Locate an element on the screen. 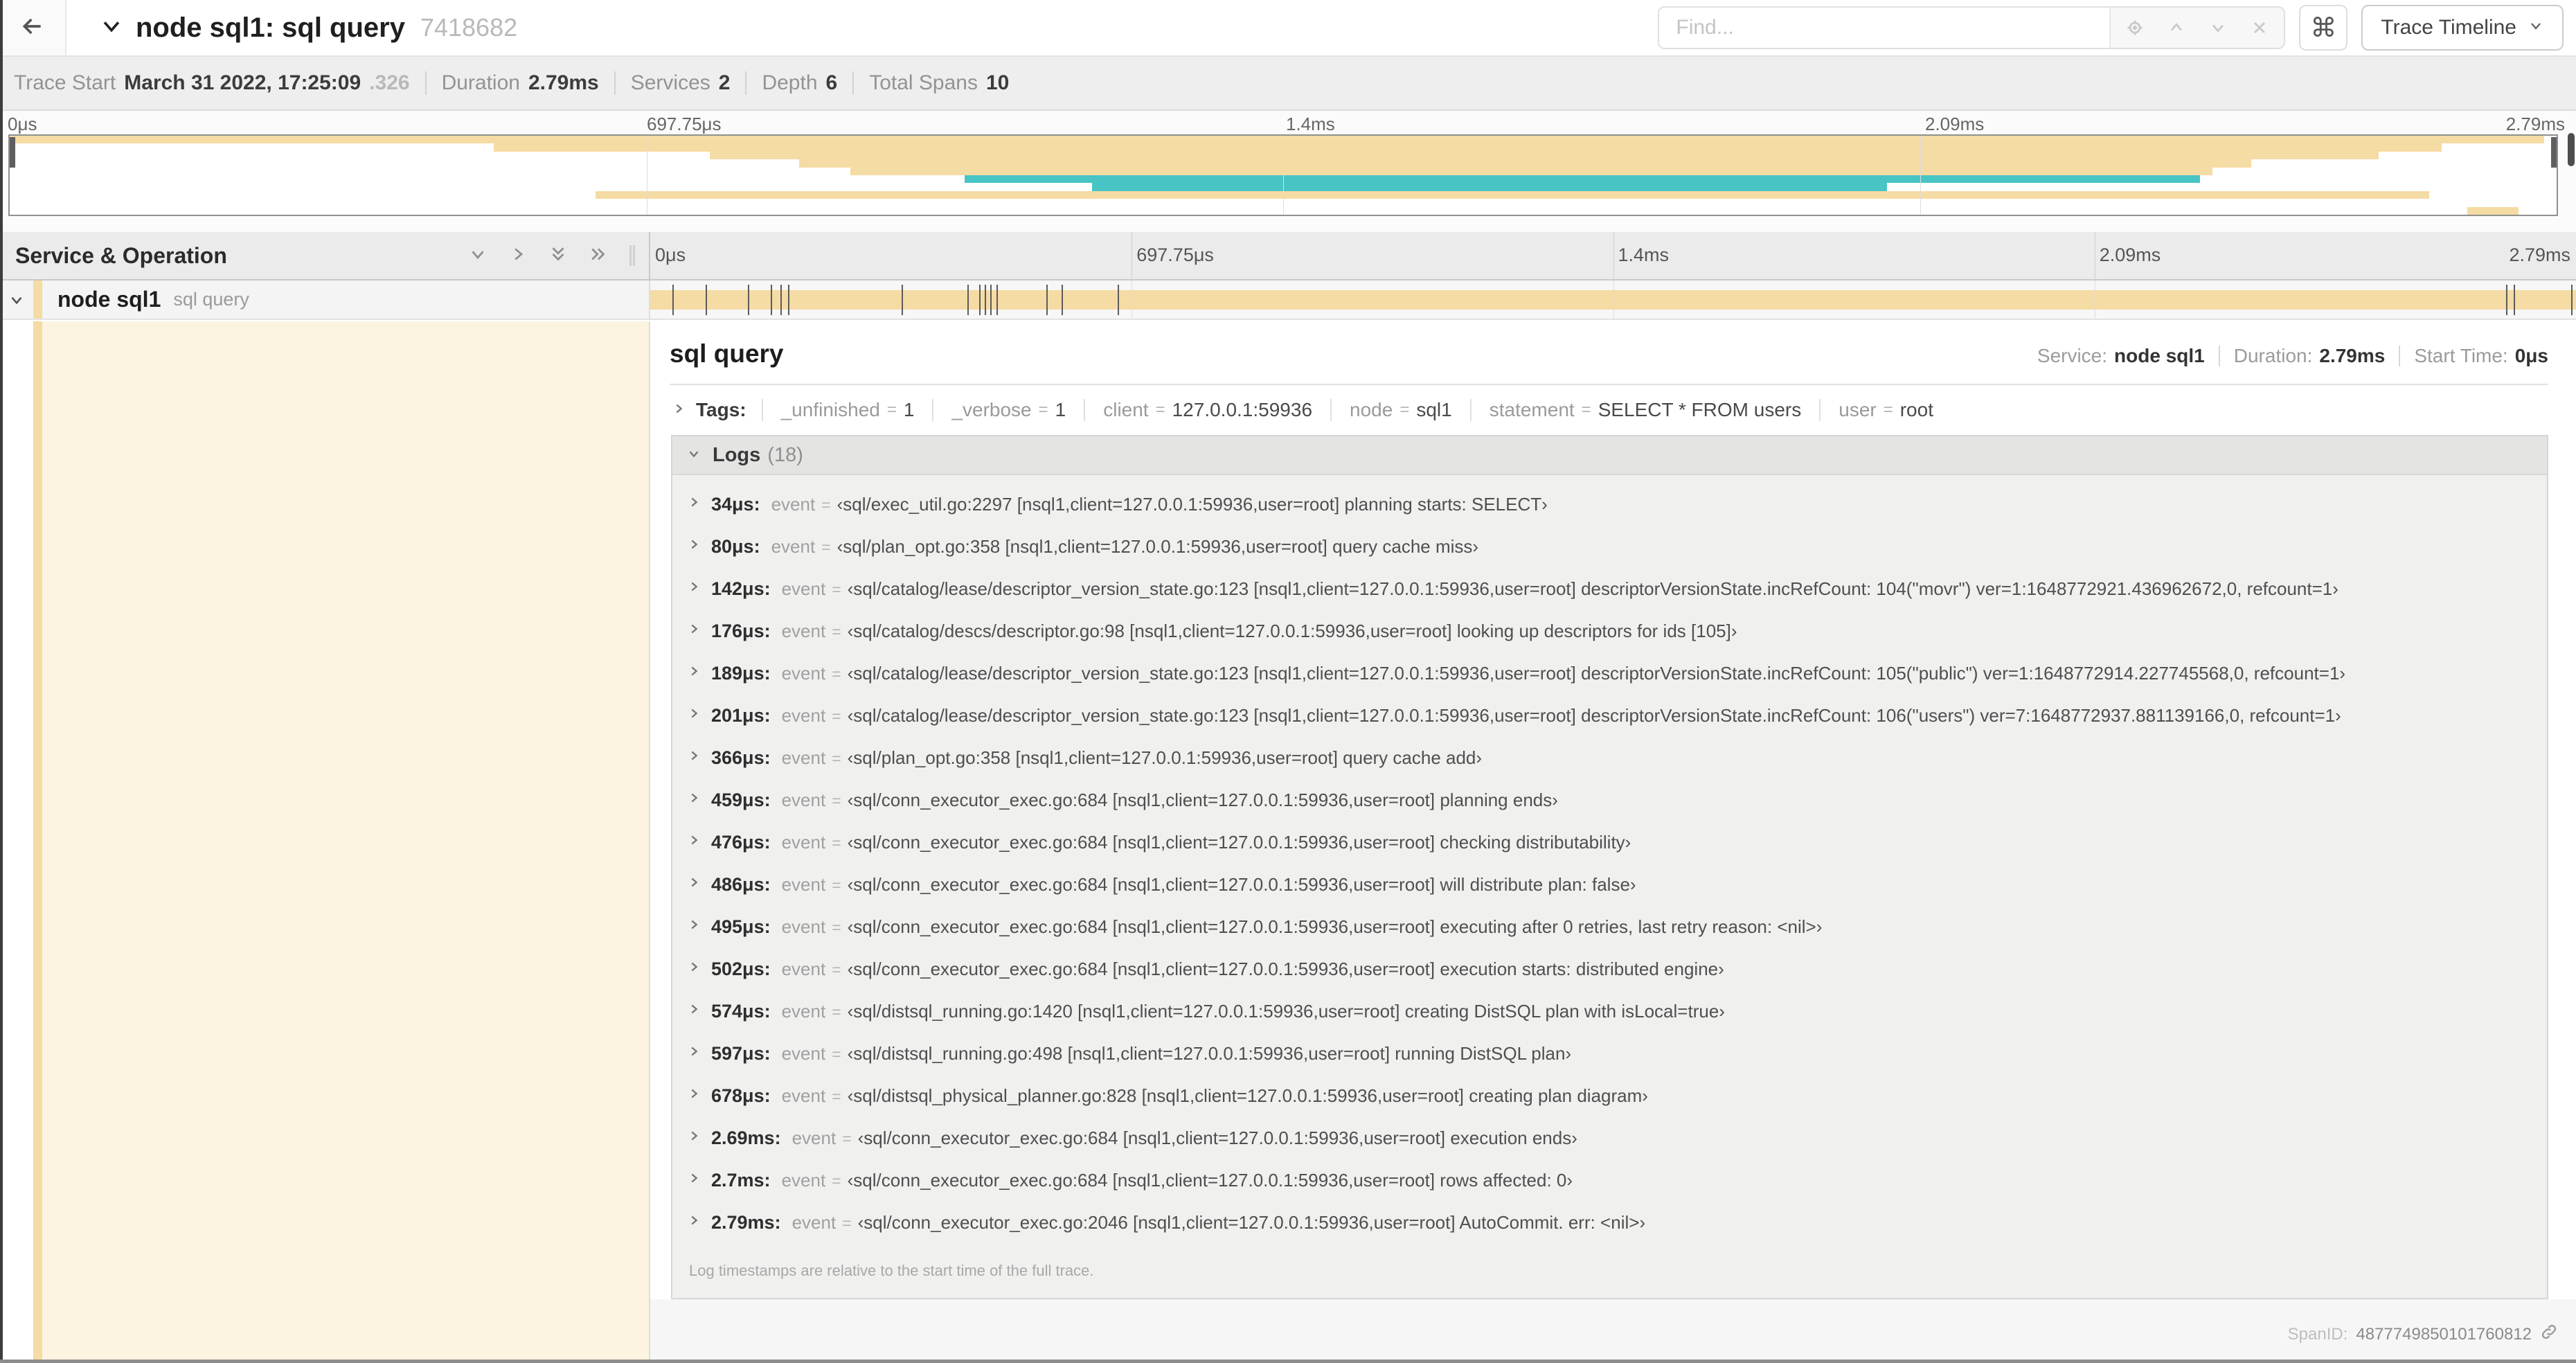  span-collapse-icon is located at coordinates (16, 300).